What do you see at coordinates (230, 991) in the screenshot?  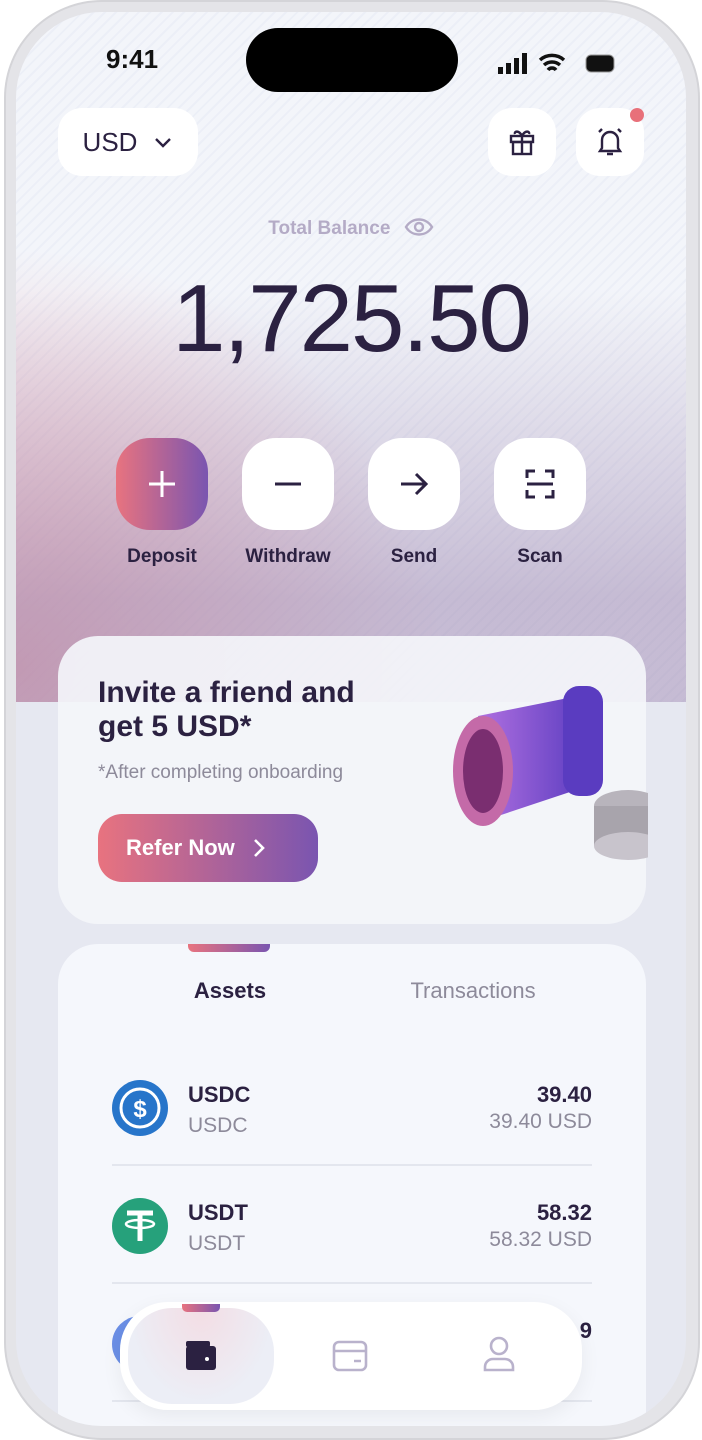 I see `tab-assets: Assets` at bounding box center [230, 991].